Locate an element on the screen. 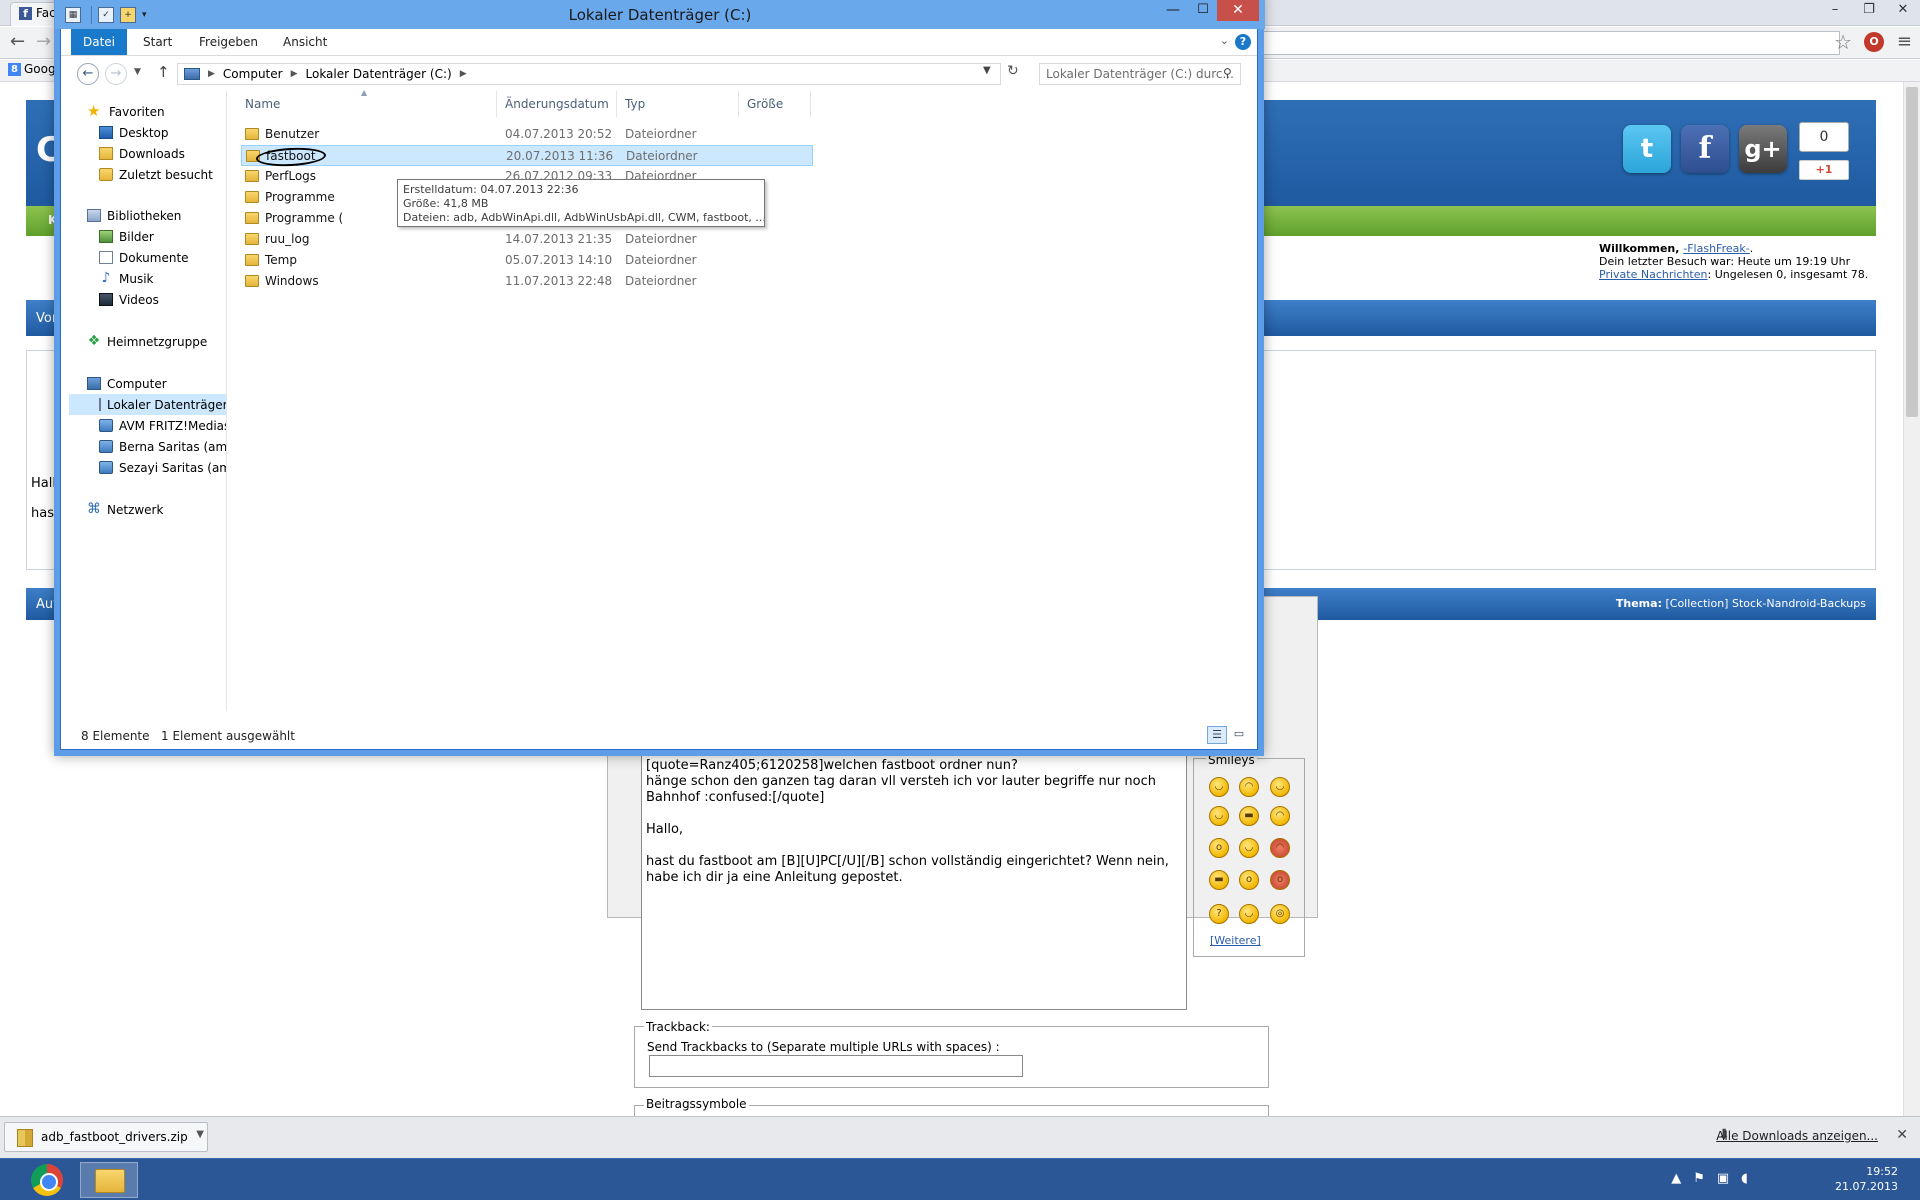  file-row-selected: fastboot 20.07.2013 11:36 Dateiordner is located at coordinates (527, 156).